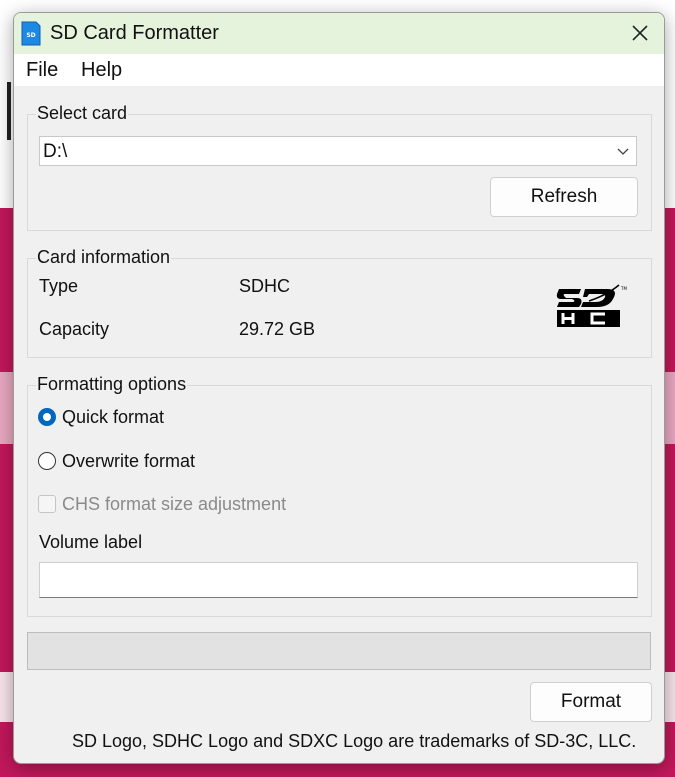  I want to click on menu-file: File, so click(42, 70).